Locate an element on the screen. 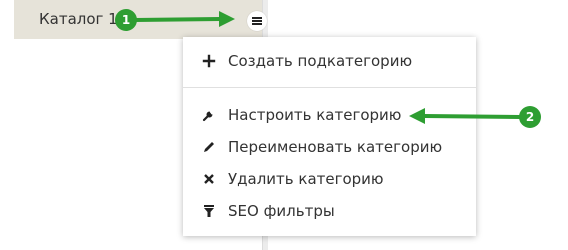  step-1-badge: 1 is located at coordinates (126, 20).